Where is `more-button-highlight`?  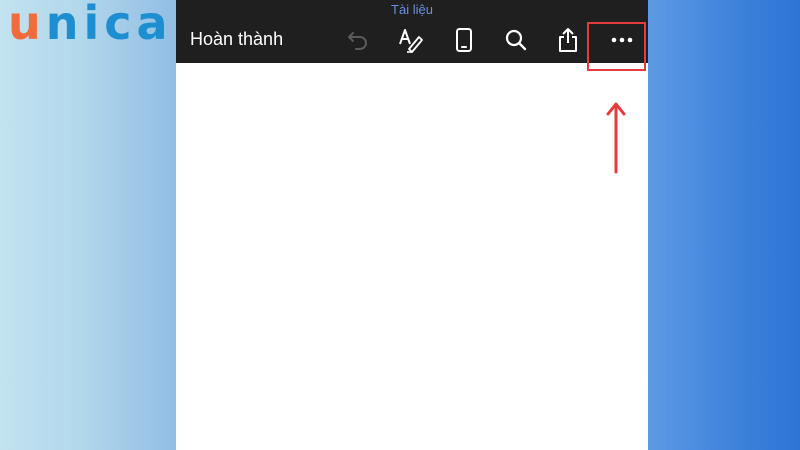 more-button-highlight is located at coordinates (616, 46).